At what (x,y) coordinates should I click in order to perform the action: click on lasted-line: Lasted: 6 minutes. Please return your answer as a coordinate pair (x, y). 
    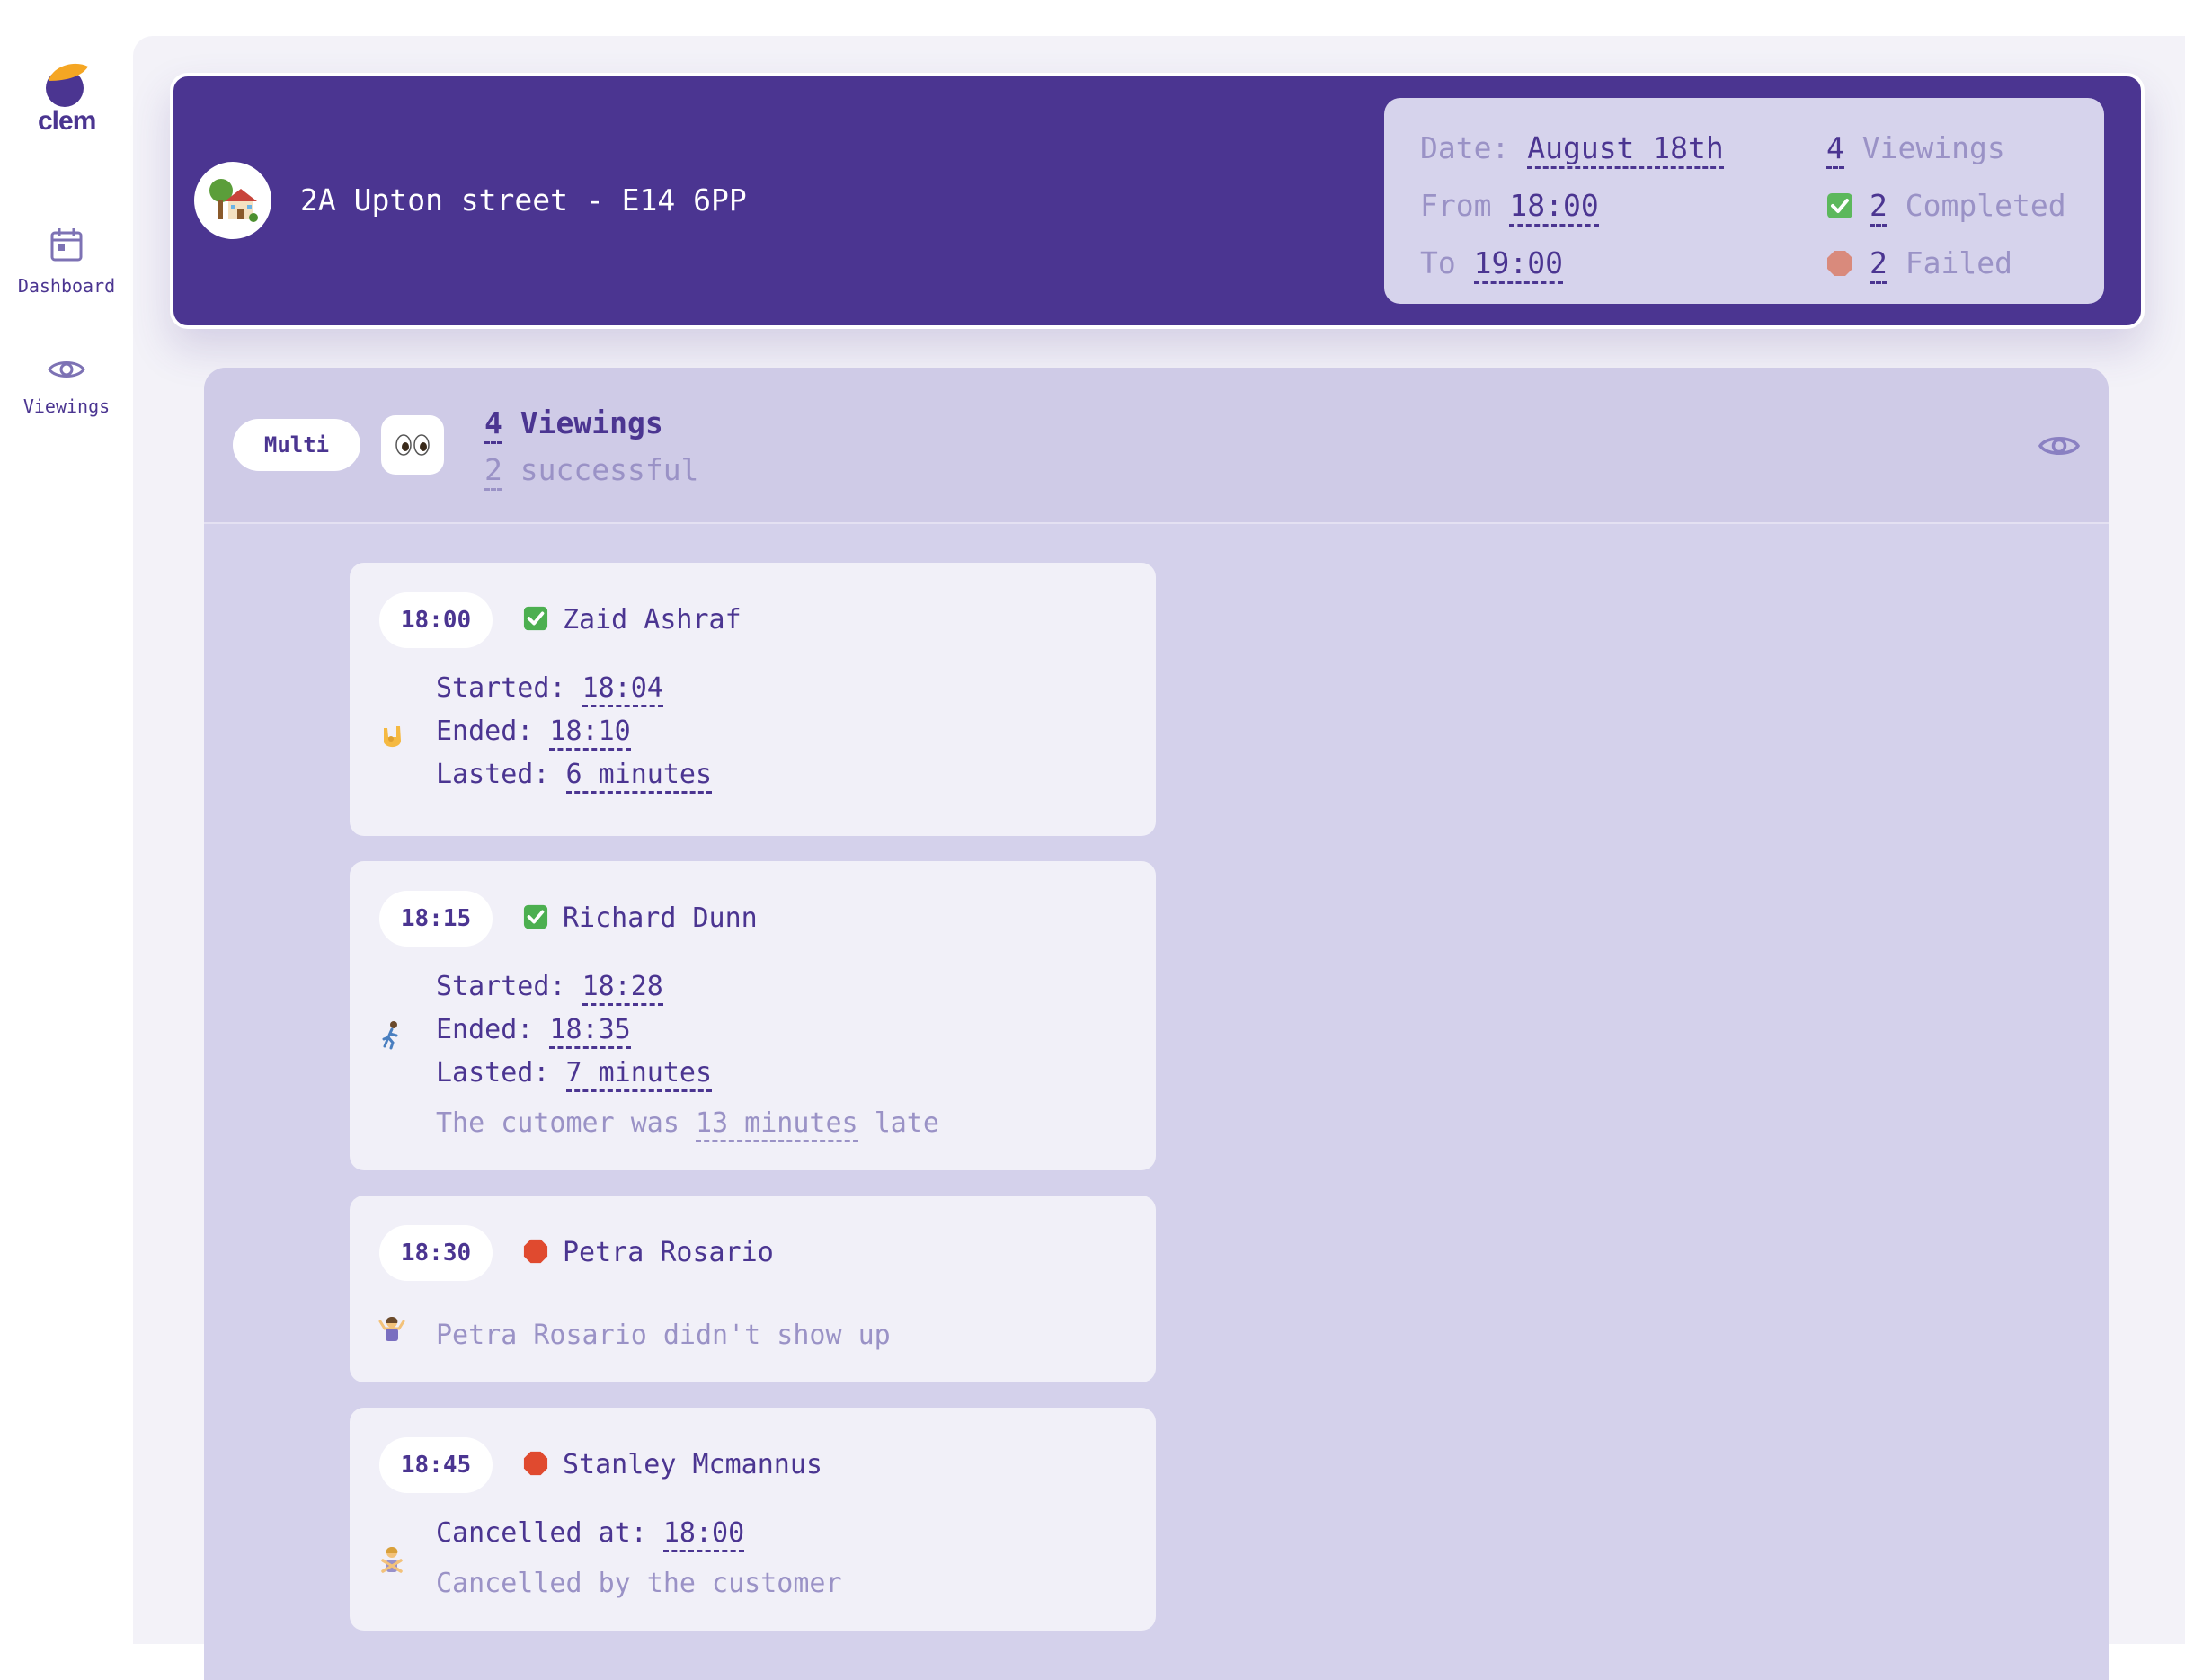
    Looking at the image, I should click on (574, 776).